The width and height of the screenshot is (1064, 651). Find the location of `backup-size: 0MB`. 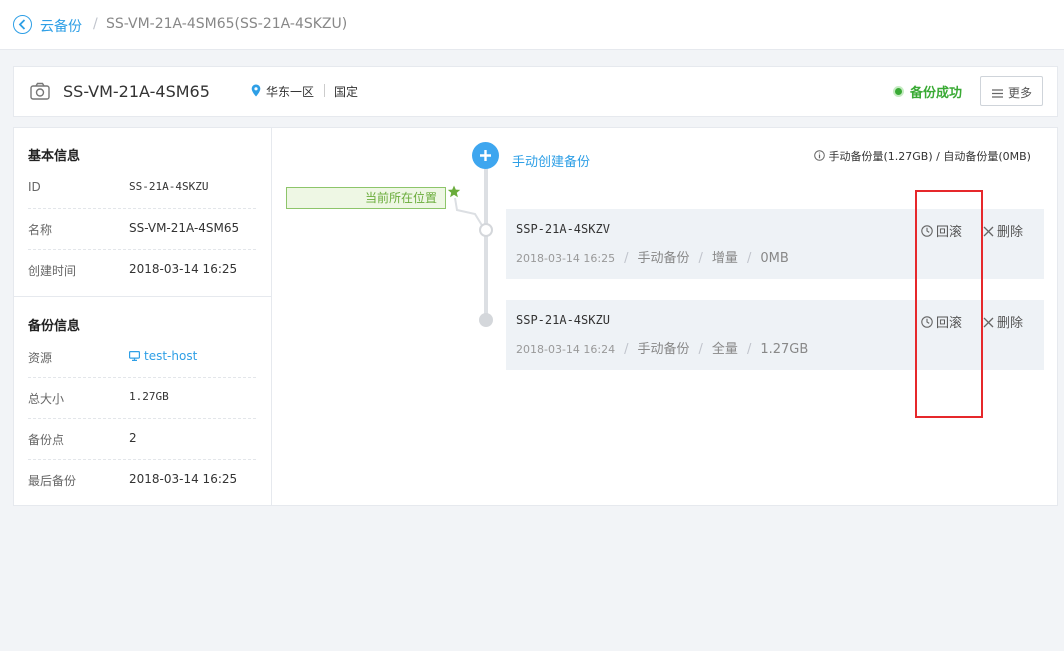

backup-size: 0MB is located at coordinates (774, 258).